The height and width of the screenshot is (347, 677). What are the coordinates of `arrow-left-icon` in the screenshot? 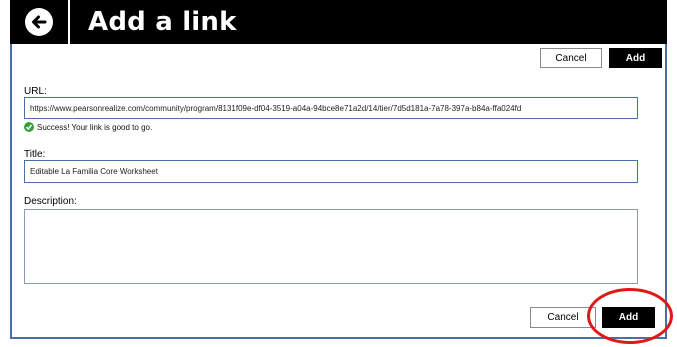 It's located at (39, 22).